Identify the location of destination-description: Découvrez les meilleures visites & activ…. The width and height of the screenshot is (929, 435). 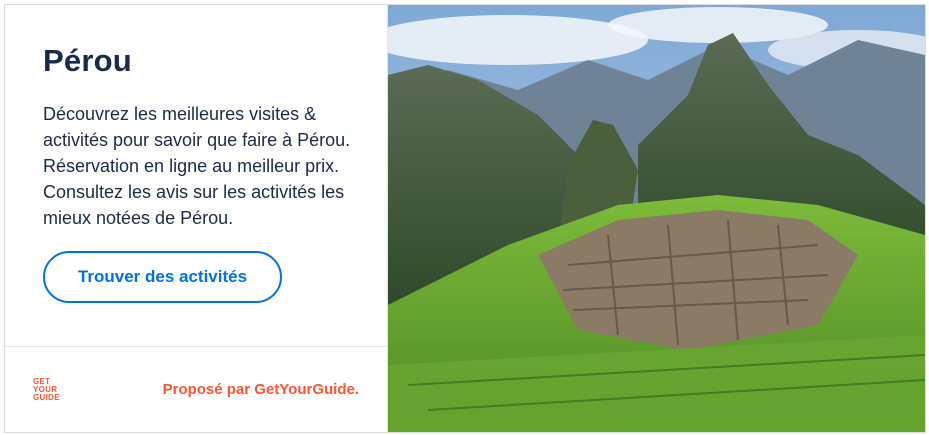
(197, 166).